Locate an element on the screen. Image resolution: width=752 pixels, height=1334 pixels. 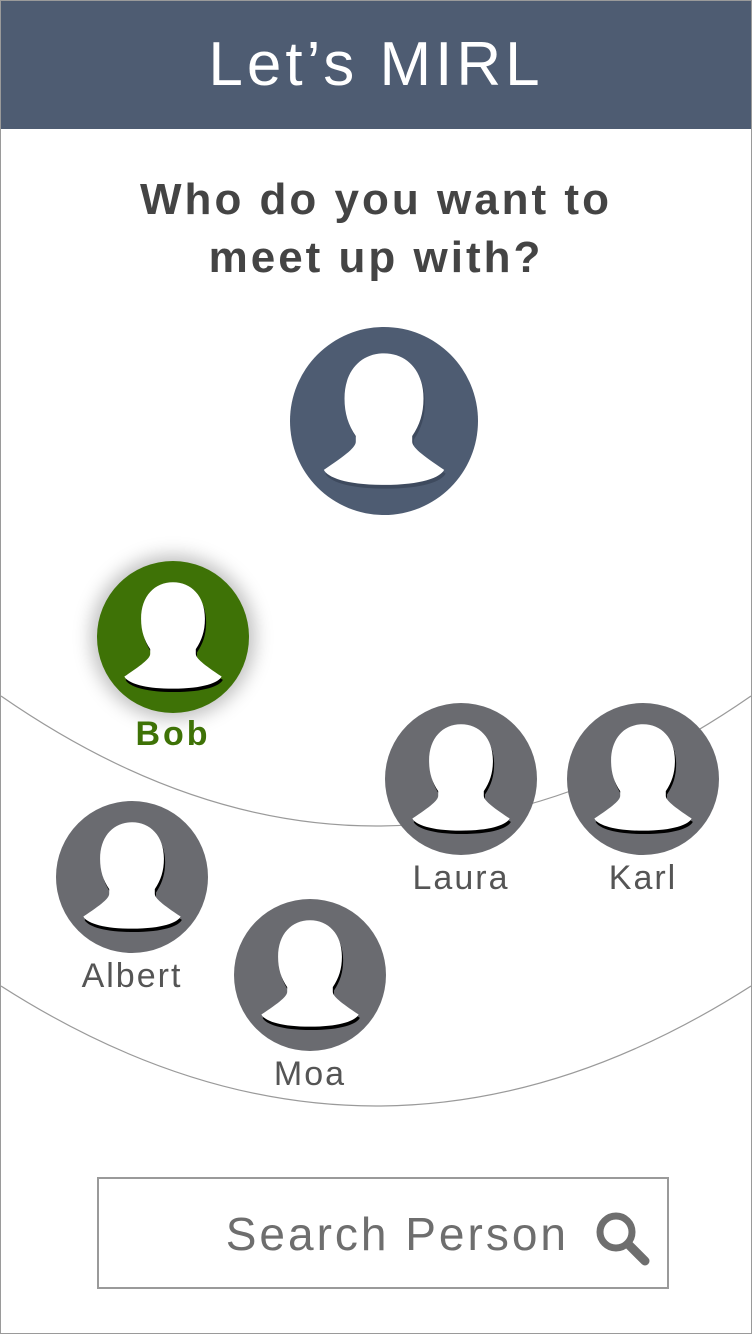
contact-avatar-moa is located at coordinates (310, 975).